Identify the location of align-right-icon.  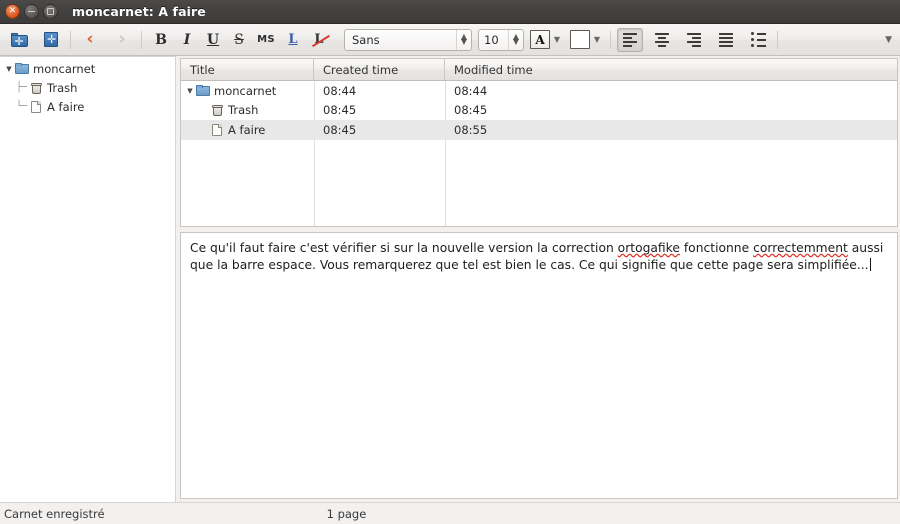
(694, 39).